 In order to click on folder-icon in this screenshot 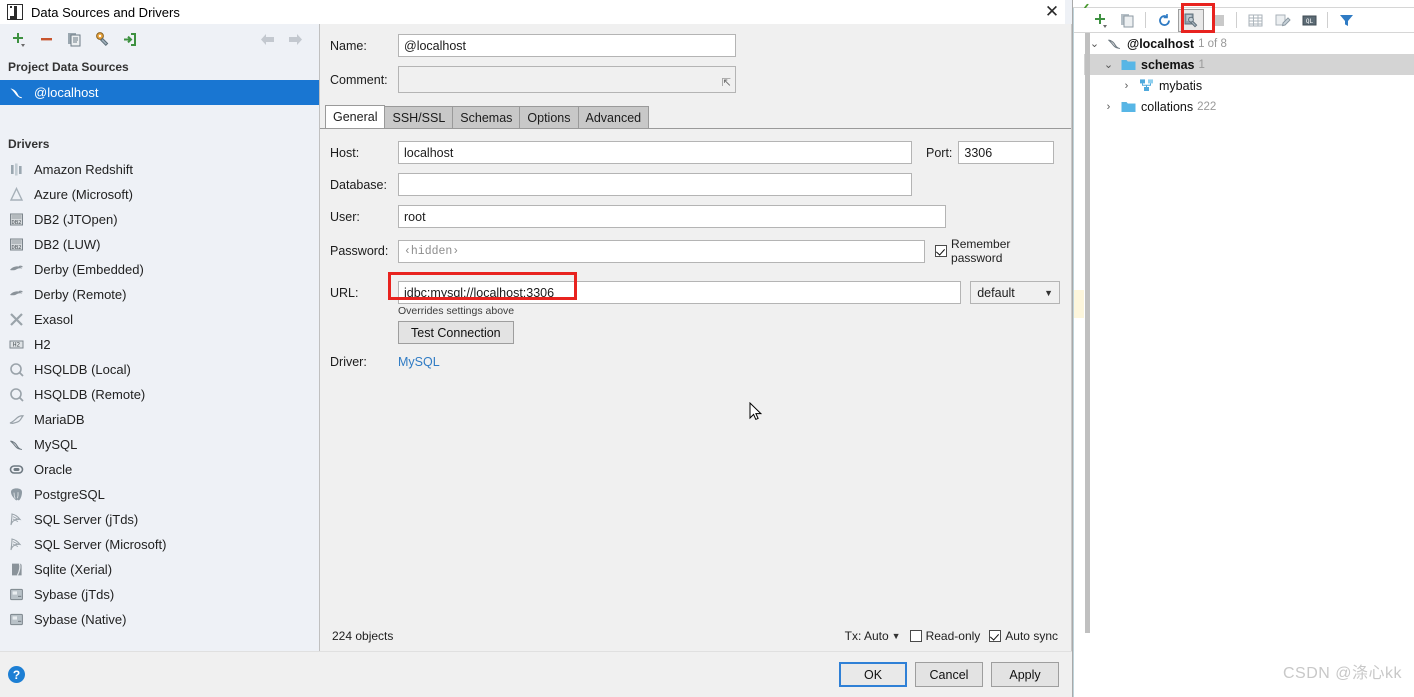, I will do `click(1128, 65)`.